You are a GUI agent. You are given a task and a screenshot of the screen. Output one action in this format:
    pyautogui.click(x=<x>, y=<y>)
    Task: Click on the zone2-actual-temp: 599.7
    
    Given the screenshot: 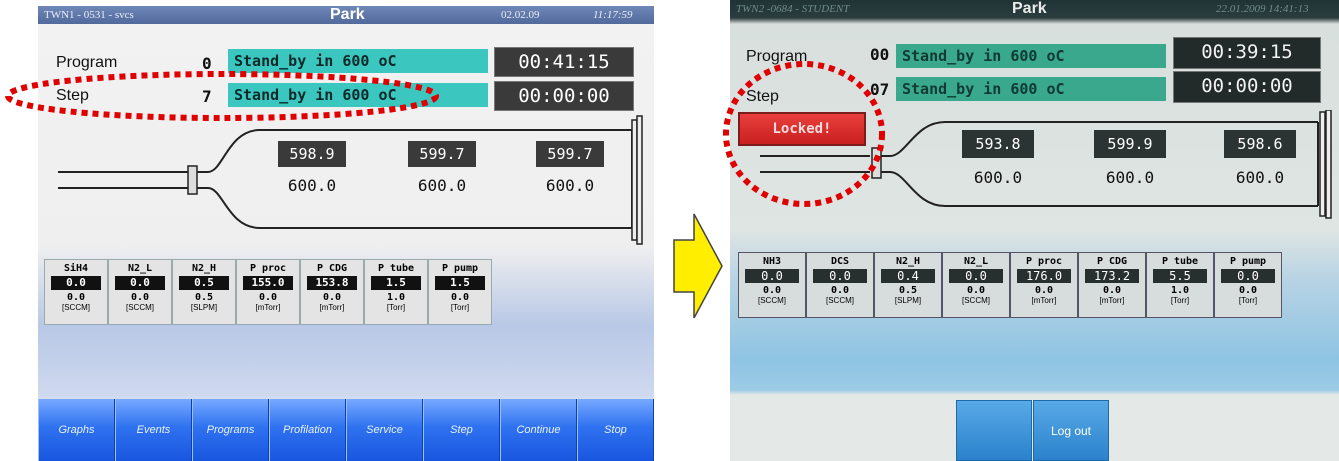 What is the action you would take?
    pyautogui.click(x=442, y=154)
    